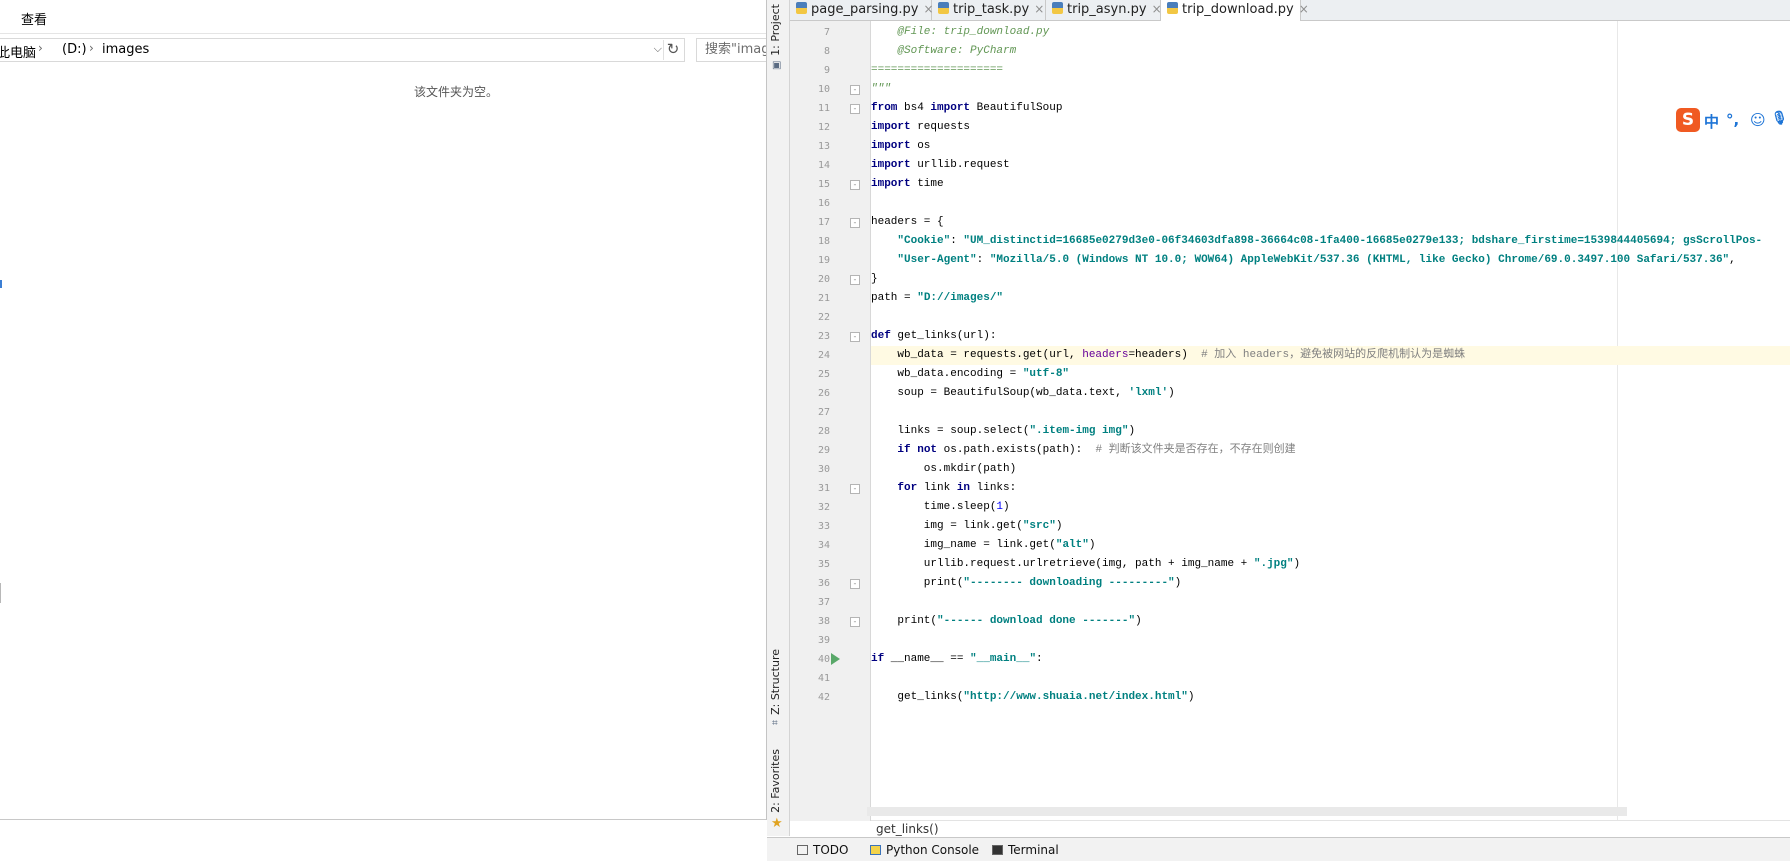  What do you see at coordinates (983, 545) in the screenshot?
I see `code-line: img_name = link.get("alt")` at bounding box center [983, 545].